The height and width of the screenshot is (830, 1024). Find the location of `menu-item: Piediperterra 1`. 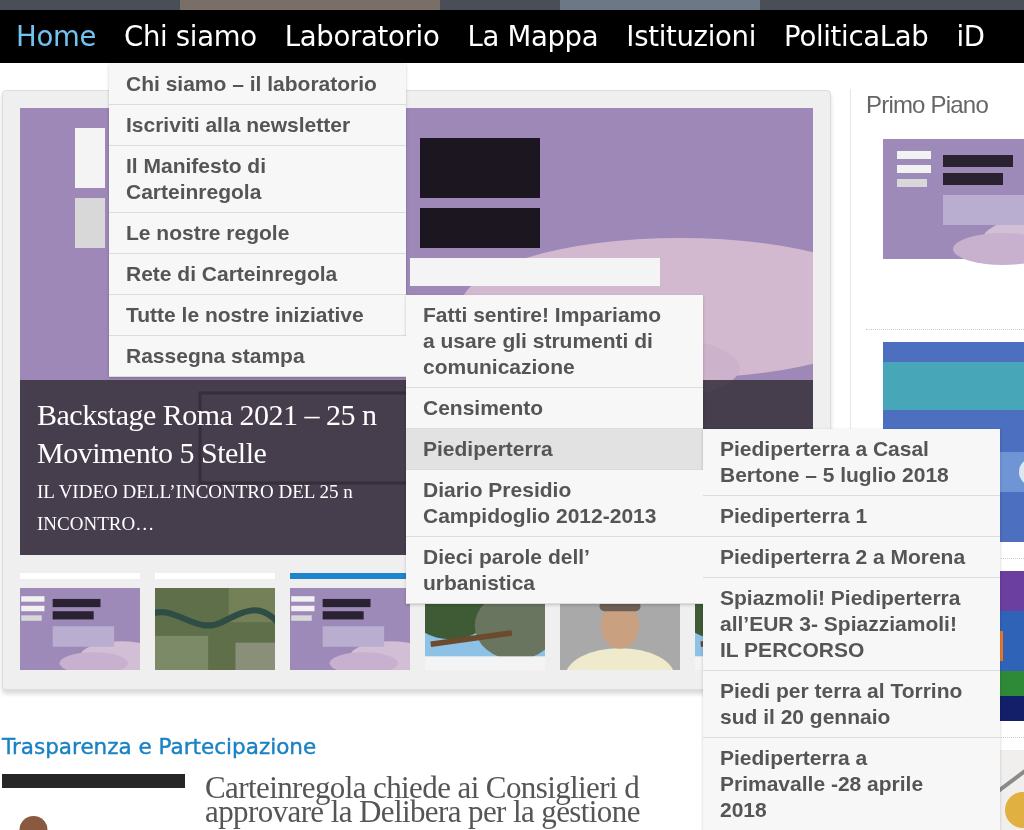

menu-item: Piediperterra 1 is located at coordinates (851, 516).